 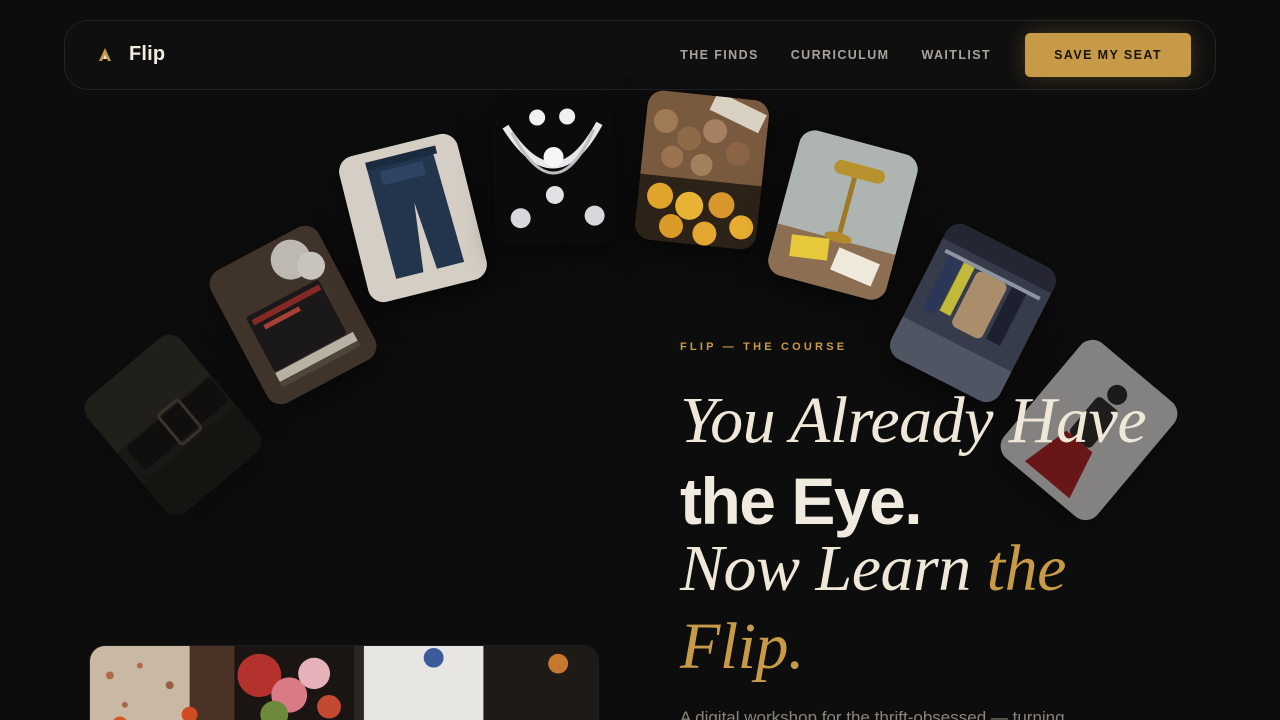 What do you see at coordinates (147, 54) in the screenshot?
I see `brand-name: Flip` at bounding box center [147, 54].